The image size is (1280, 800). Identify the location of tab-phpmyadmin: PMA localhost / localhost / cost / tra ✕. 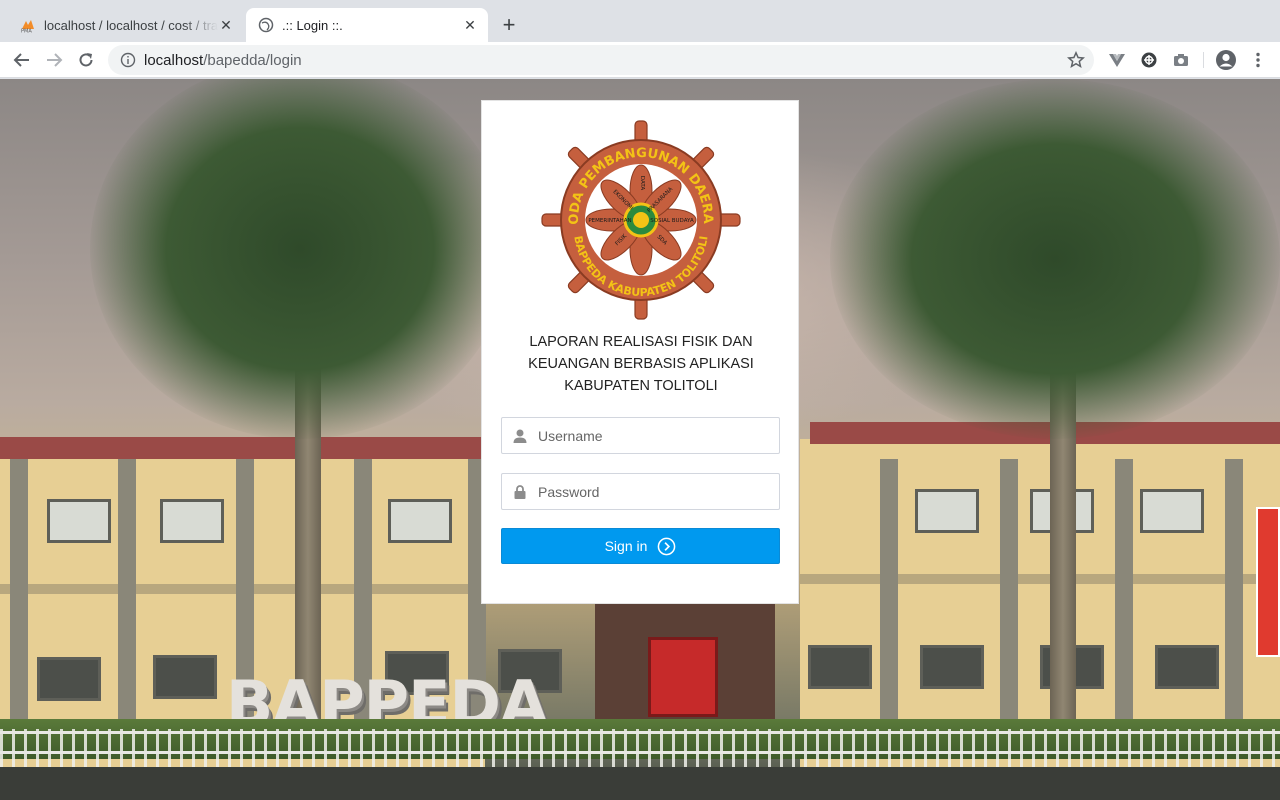
(126, 25).